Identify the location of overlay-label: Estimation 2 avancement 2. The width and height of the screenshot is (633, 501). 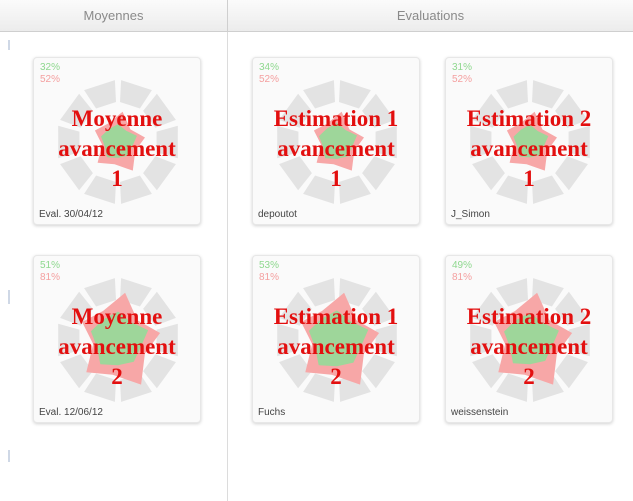
(529, 347).